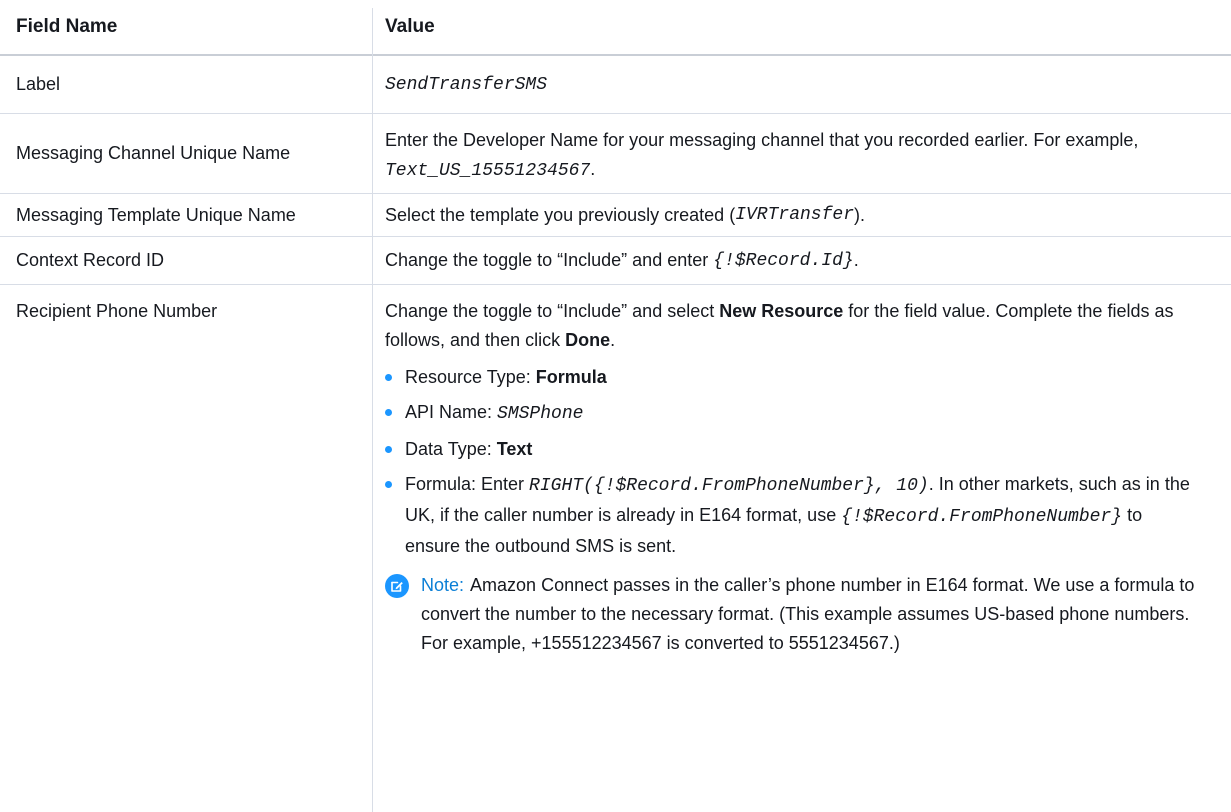 This screenshot has height=812, width=1231. What do you see at coordinates (117, 311) in the screenshot?
I see `field-name: Recipient Phone Number` at bounding box center [117, 311].